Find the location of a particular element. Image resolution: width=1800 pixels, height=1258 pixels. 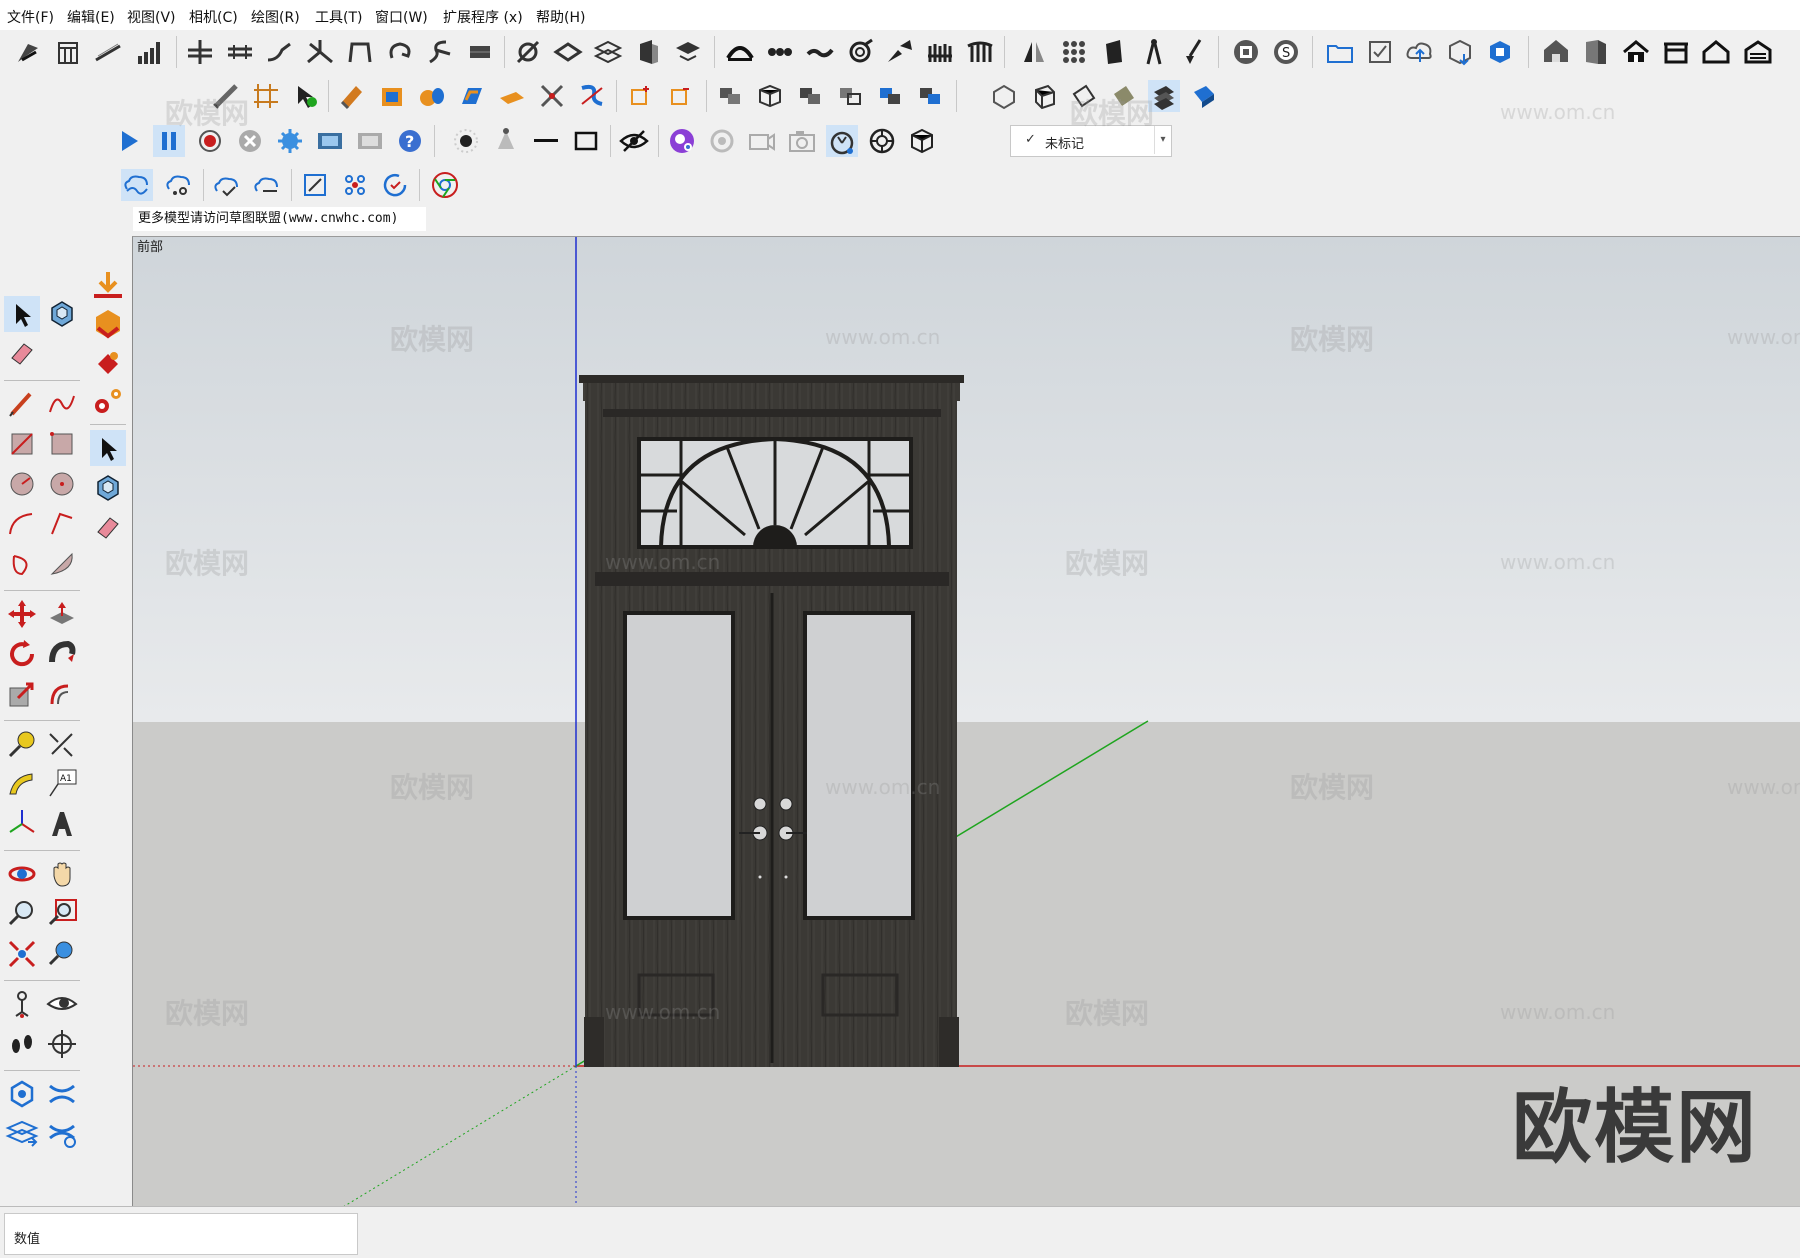

cross-tool-icon is located at coordinates (552, 96).